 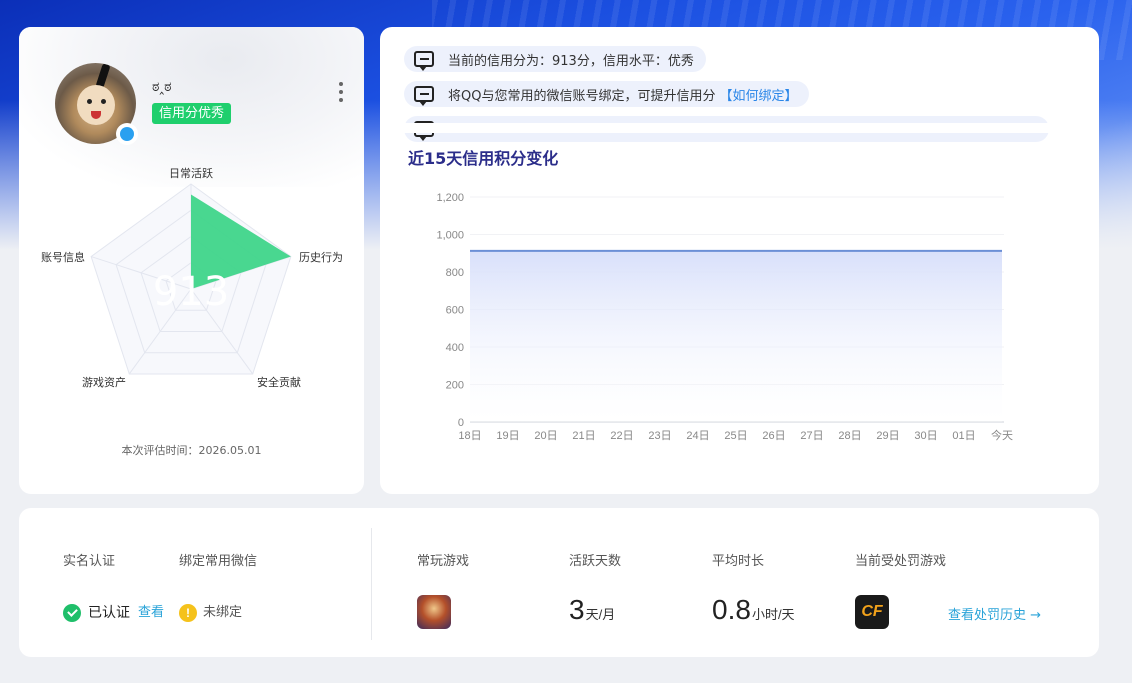 I want to click on active-days-label: 活跃天数, so click(x=595, y=561).